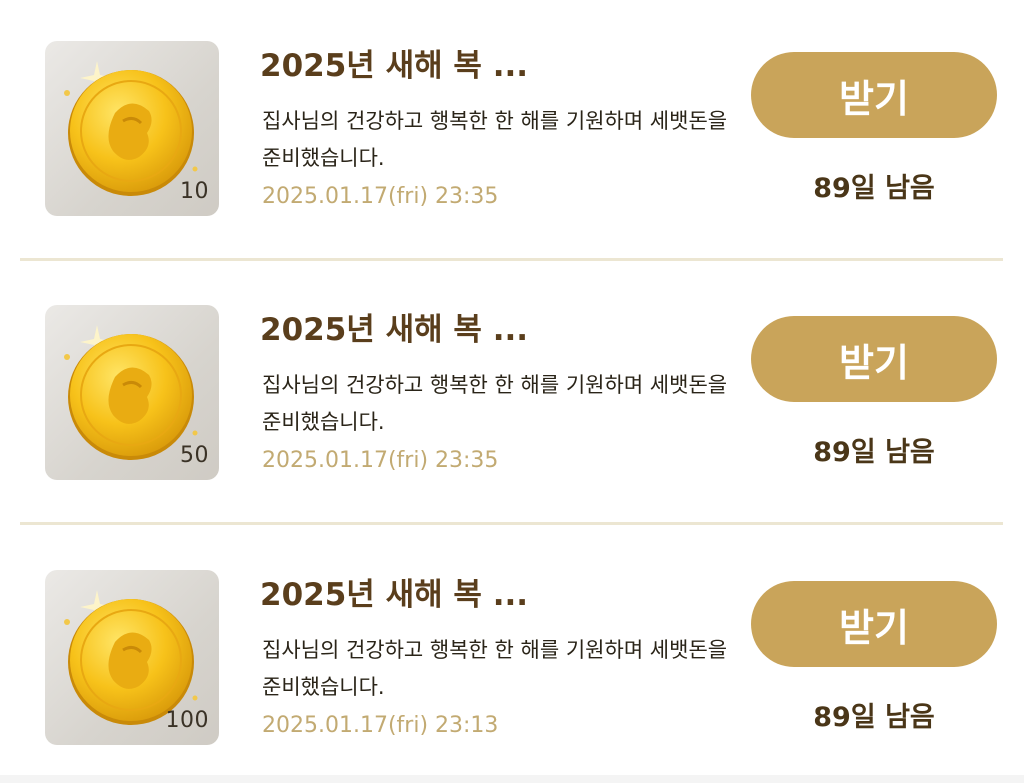 The width and height of the screenshot is (1024, 783). I want to click on coin-thumbnail: 50, so click(132, 392).